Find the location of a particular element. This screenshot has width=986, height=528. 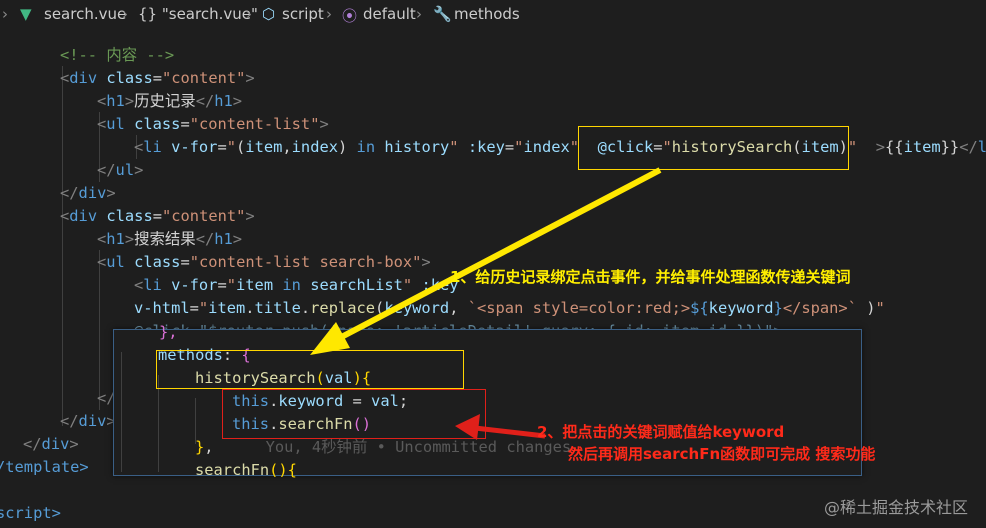

watermark: @稀土掘金技术社区 is located at coordinates (895, 507).